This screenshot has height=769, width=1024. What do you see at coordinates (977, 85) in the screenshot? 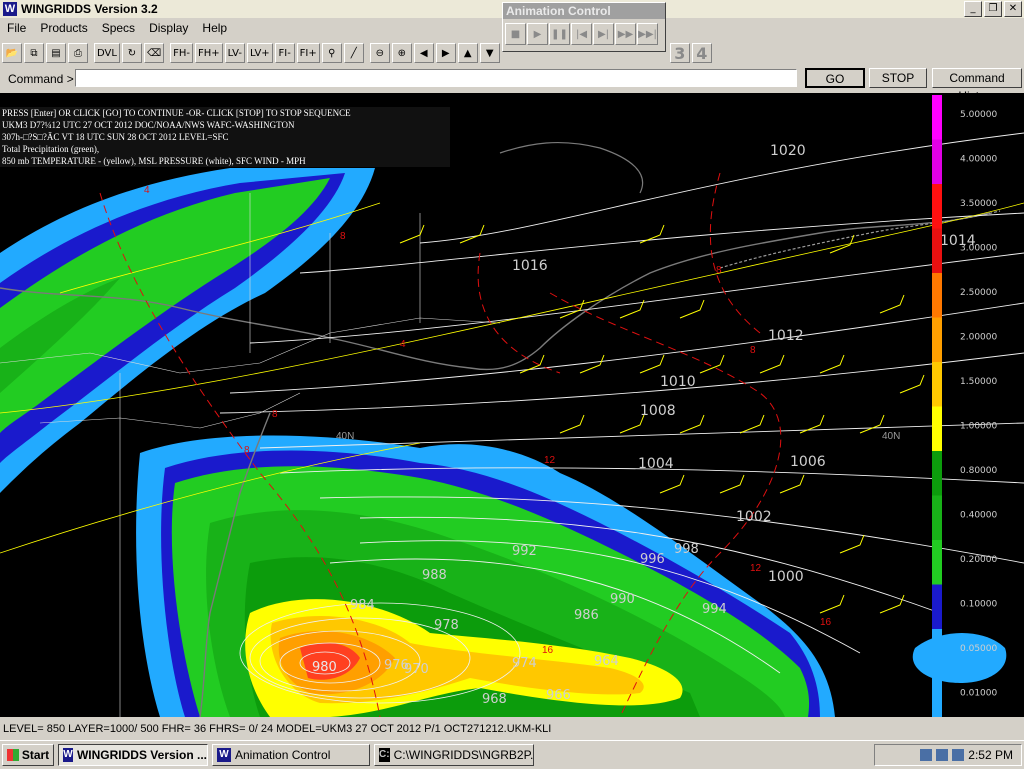
I see `command-history-button: Command History` at bounding box center [977, 85].